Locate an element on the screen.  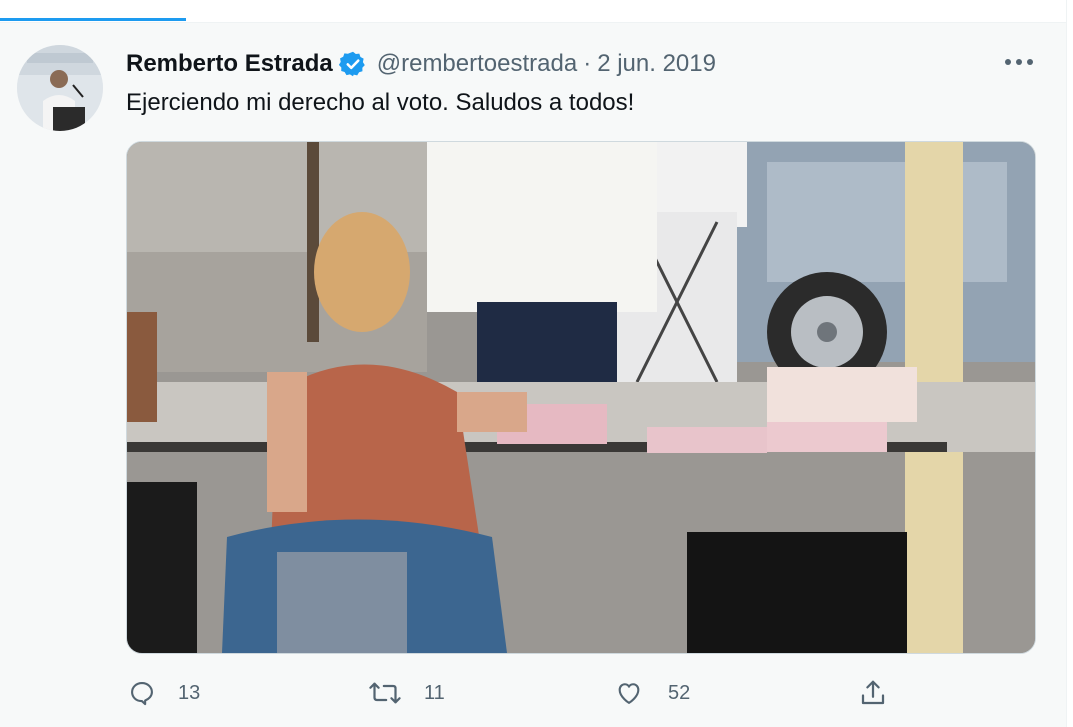
share-icon is located at coordinates (873, 692).